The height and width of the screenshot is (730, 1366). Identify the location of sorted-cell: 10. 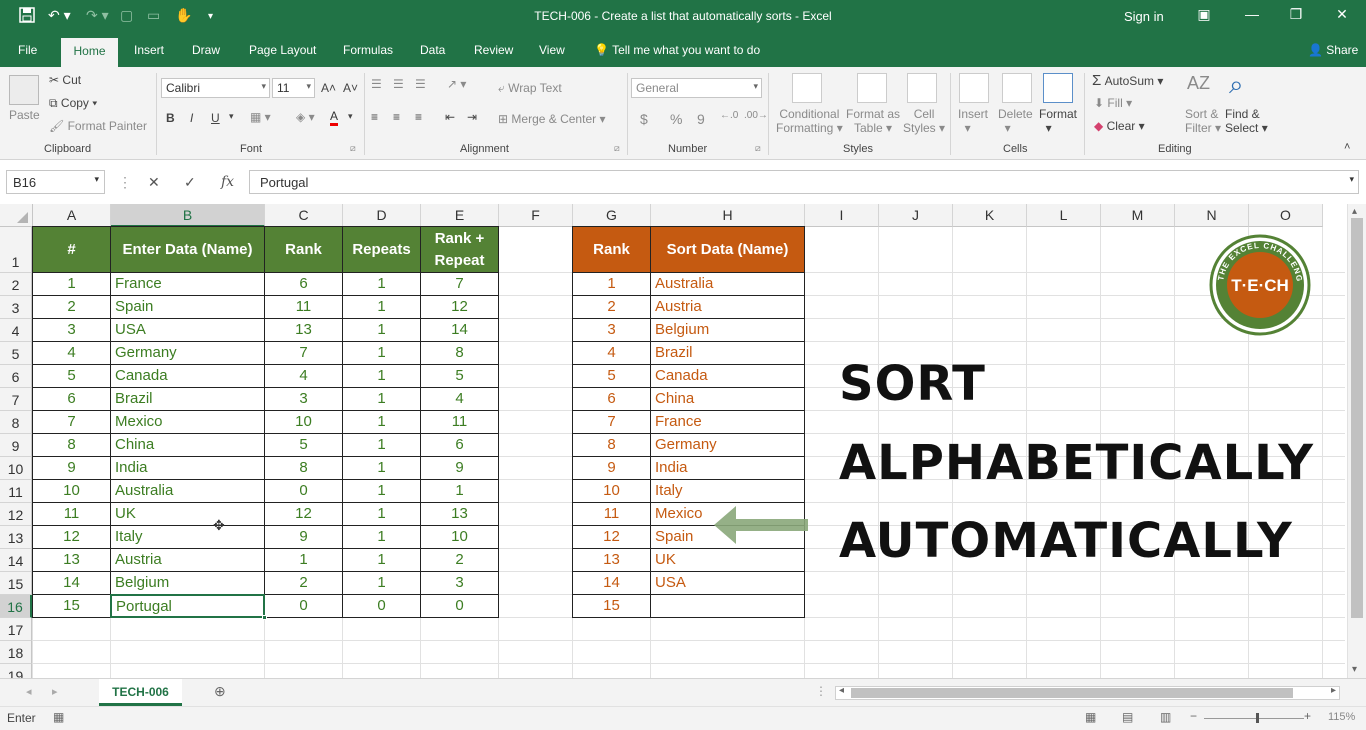
(611, 491).